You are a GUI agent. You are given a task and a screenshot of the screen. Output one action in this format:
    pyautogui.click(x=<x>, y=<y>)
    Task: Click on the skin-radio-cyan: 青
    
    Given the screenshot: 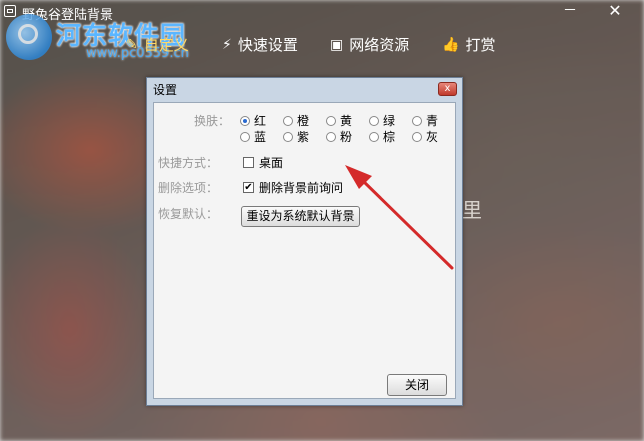 What is the action you would take?
    pyautogui.click(x=425, y=120)
    